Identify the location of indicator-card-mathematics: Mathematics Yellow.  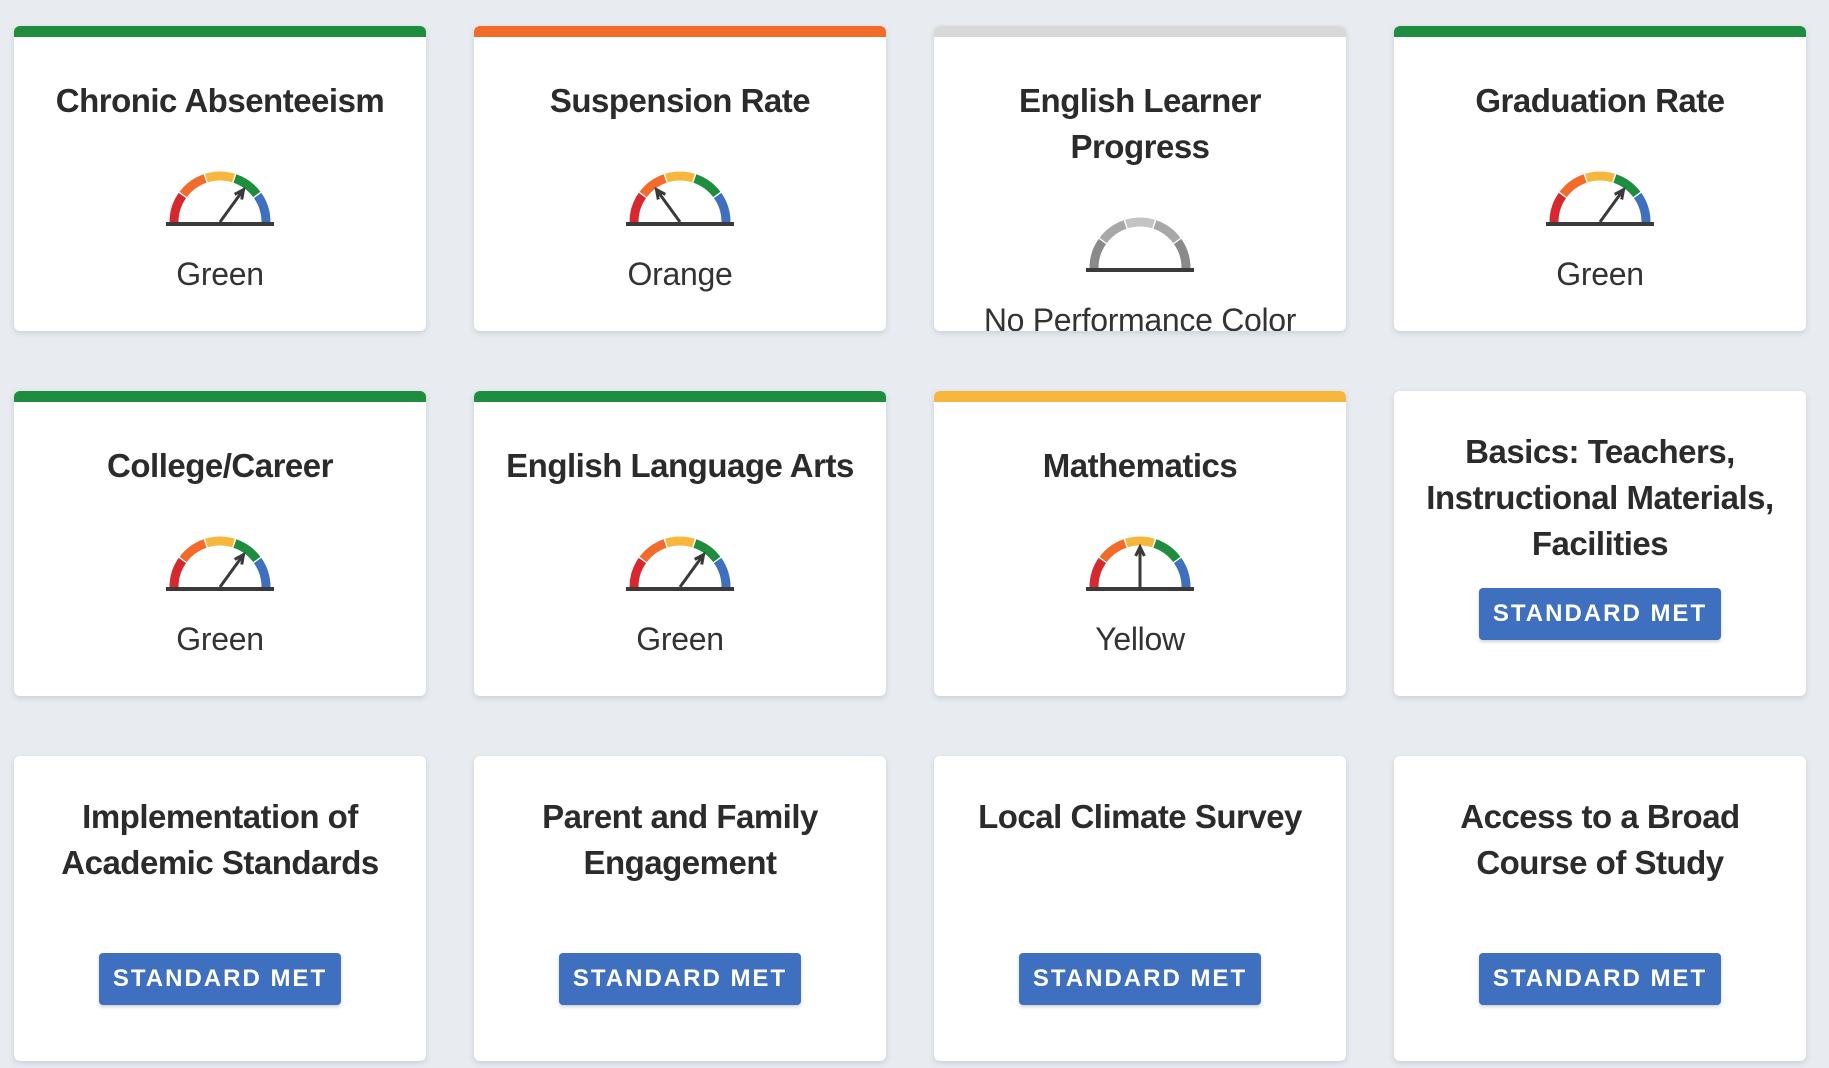
(1140, 543).